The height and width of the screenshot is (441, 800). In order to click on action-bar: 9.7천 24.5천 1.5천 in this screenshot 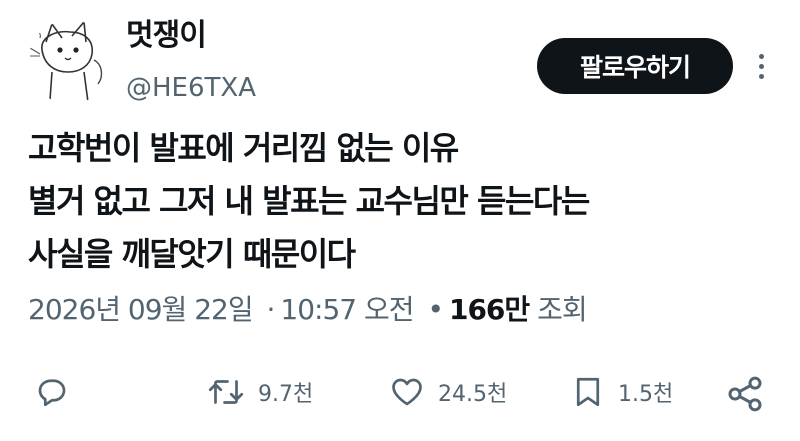, I will do `click(400, 396)`.